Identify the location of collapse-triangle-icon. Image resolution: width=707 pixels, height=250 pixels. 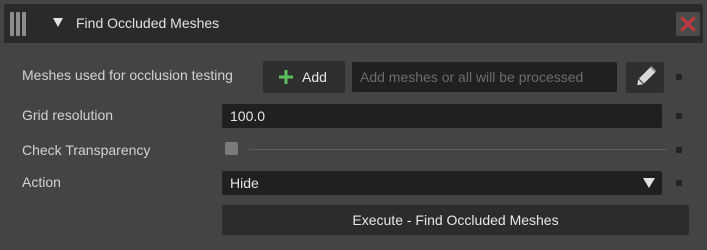
(58, 22).